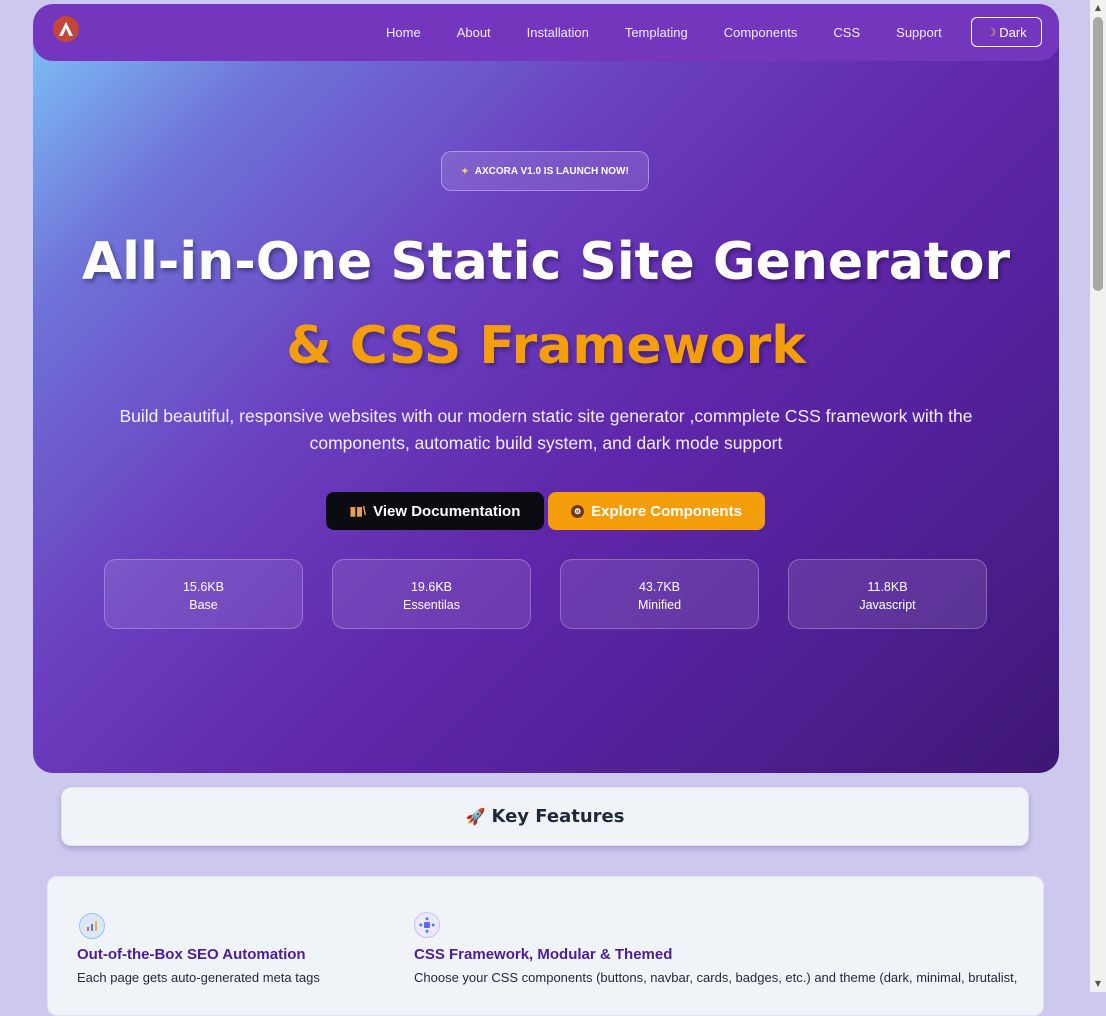 This screenshot has height=1016, width=1106. I want to click on nav-link-home: Home, so click(403, 32).